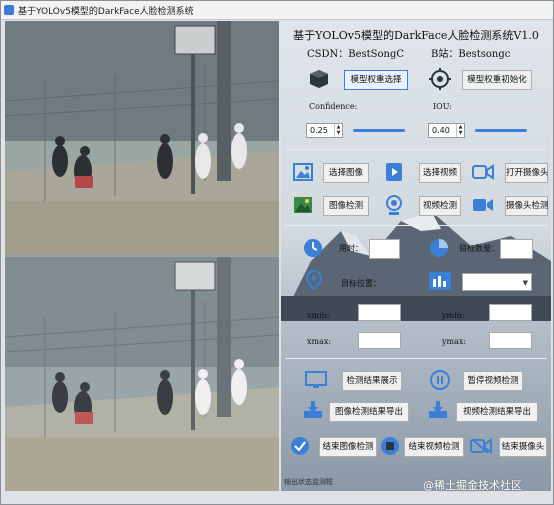  I want to click on select-image-button: 选择图像, so click(346, 173).